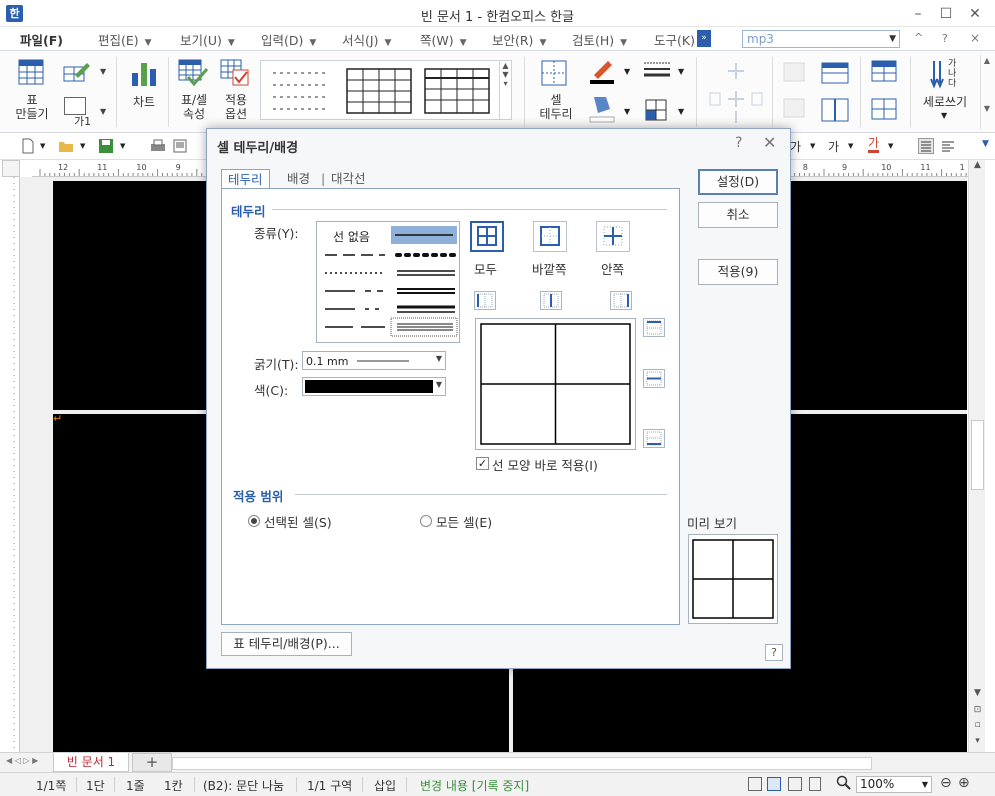 The width and height of the screenshot is (995, 796). I want to click on align-left-icon, so click(948, 146).